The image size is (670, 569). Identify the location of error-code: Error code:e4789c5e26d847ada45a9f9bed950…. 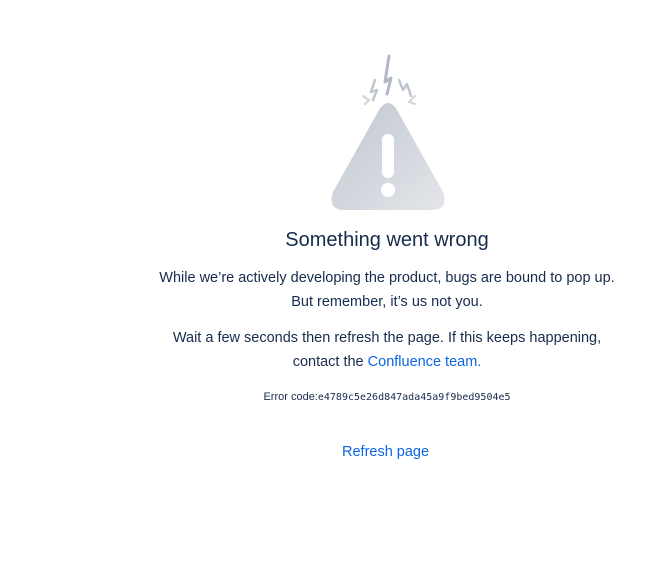
(335, 397).